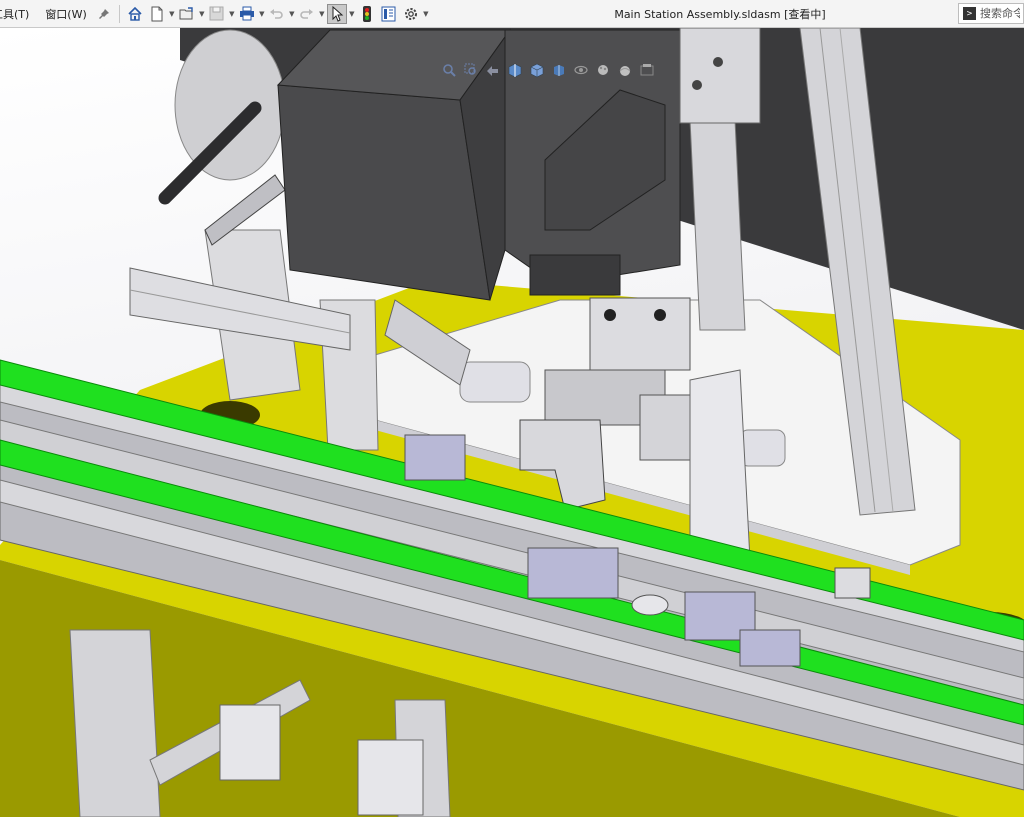  What do you see at coordinates (17, 14) in the screenshot?
I see `menu-tools: 工具(T)` at bounding box center [17, 14].